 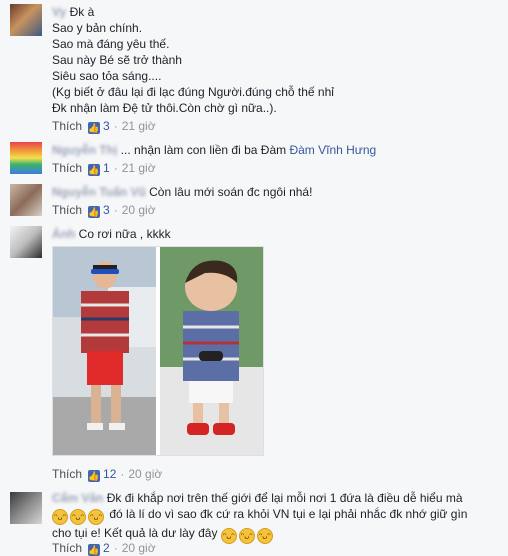 I want to click on comment-text: Đk à, so click(x=82, y=12).